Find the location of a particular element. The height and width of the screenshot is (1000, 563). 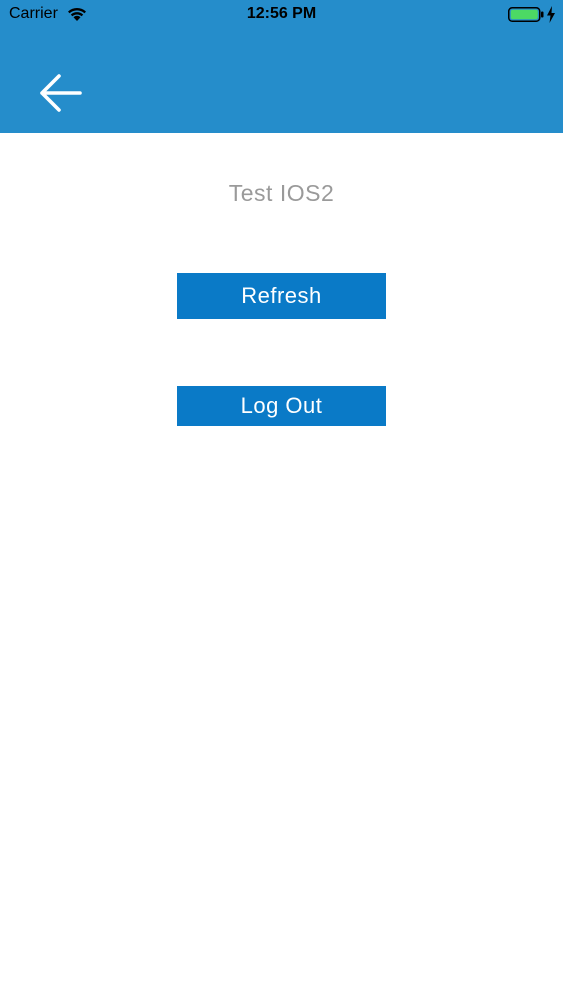

app-header: Carrier 12:56 PM is located at coordinates (281, 66).